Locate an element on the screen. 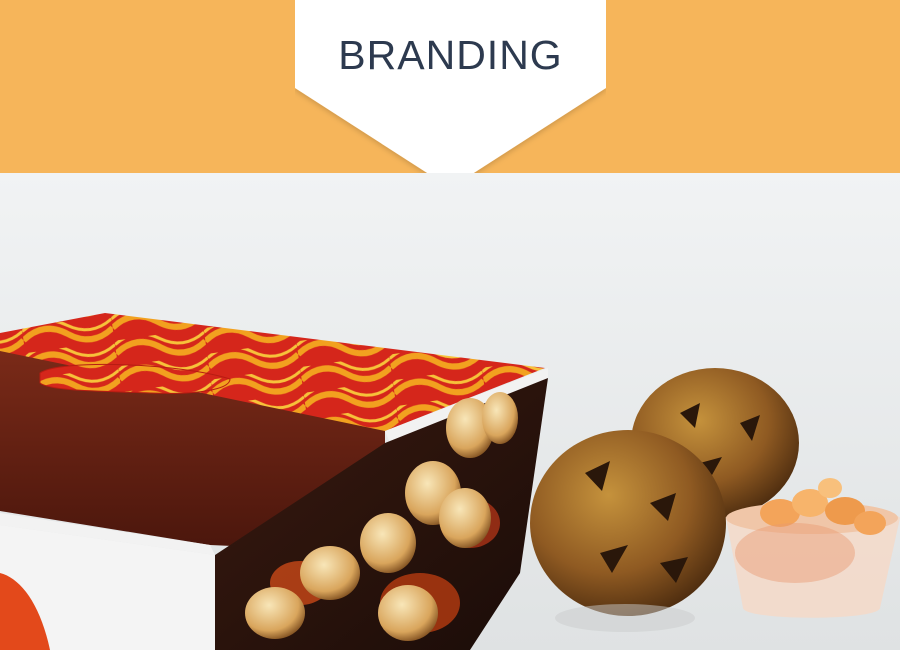  section-title: BRANDING is located at coordinates (450, 55).